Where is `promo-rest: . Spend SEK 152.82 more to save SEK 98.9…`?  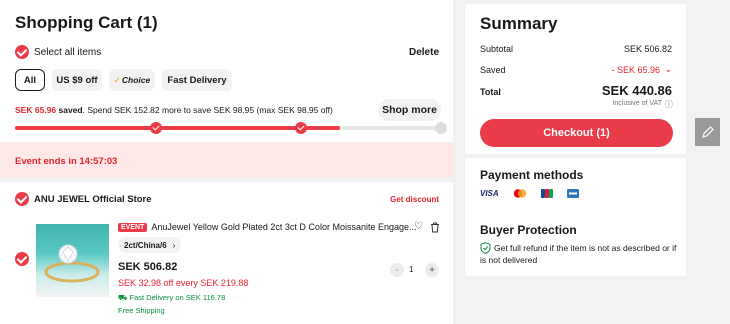 promo-rest: . Spend SEK 152.82 more to save SEK 98.9… is located at coordinates (207, 110).